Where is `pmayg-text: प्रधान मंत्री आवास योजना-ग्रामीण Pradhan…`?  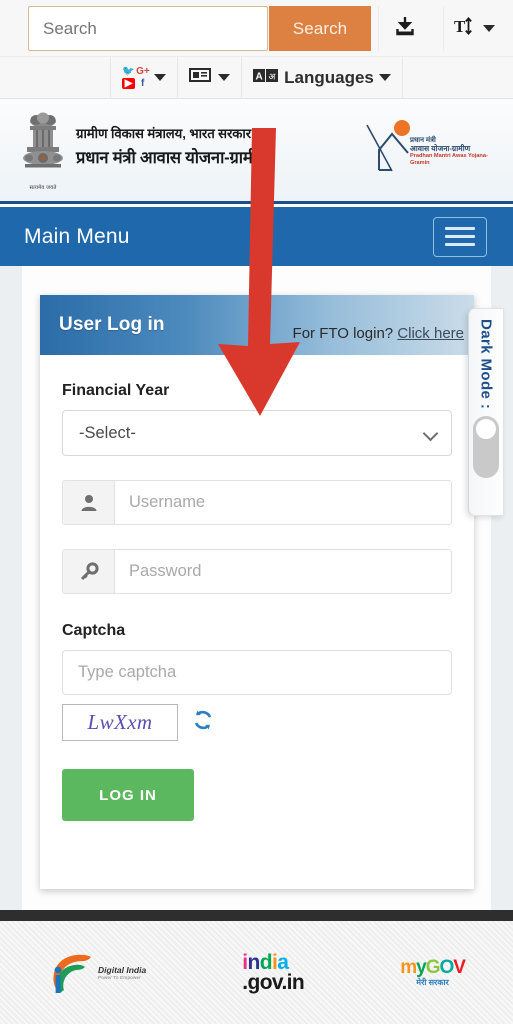
pmayg-text: प्रधान मंत्री आवास योजना-ग्रामीण Pradhan… is located at coordinates (450, 151).